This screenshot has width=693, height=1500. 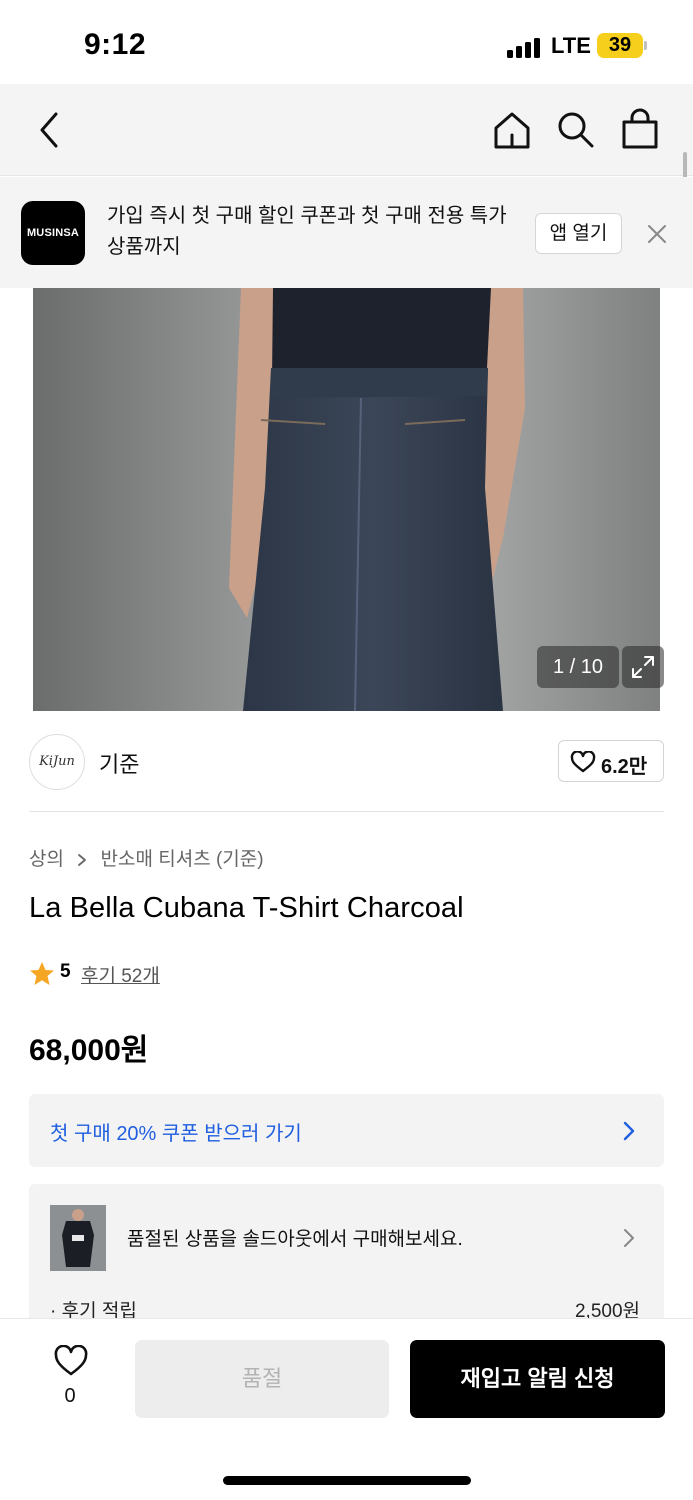 I want to click on shopping-bag-icon, so click(x=640, y=129).